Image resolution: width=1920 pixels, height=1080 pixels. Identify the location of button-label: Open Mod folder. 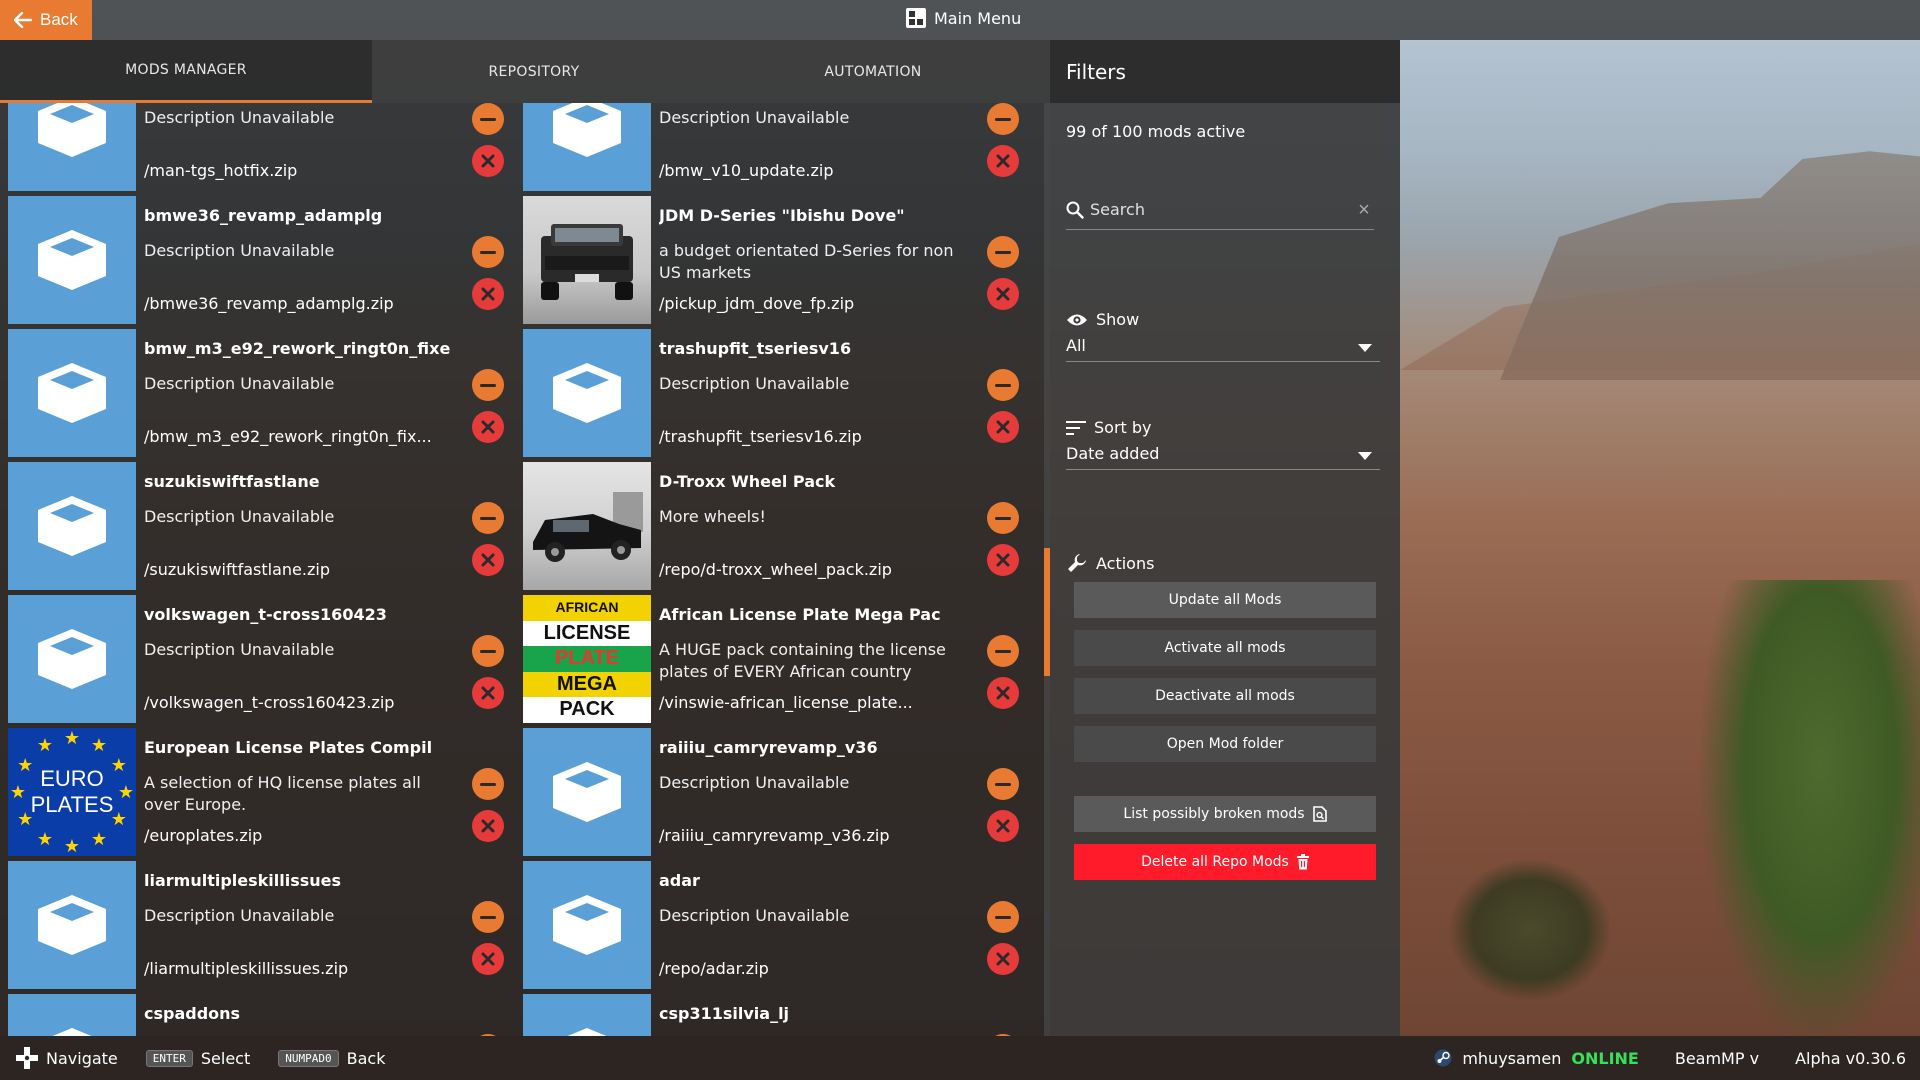
(1225, 744).